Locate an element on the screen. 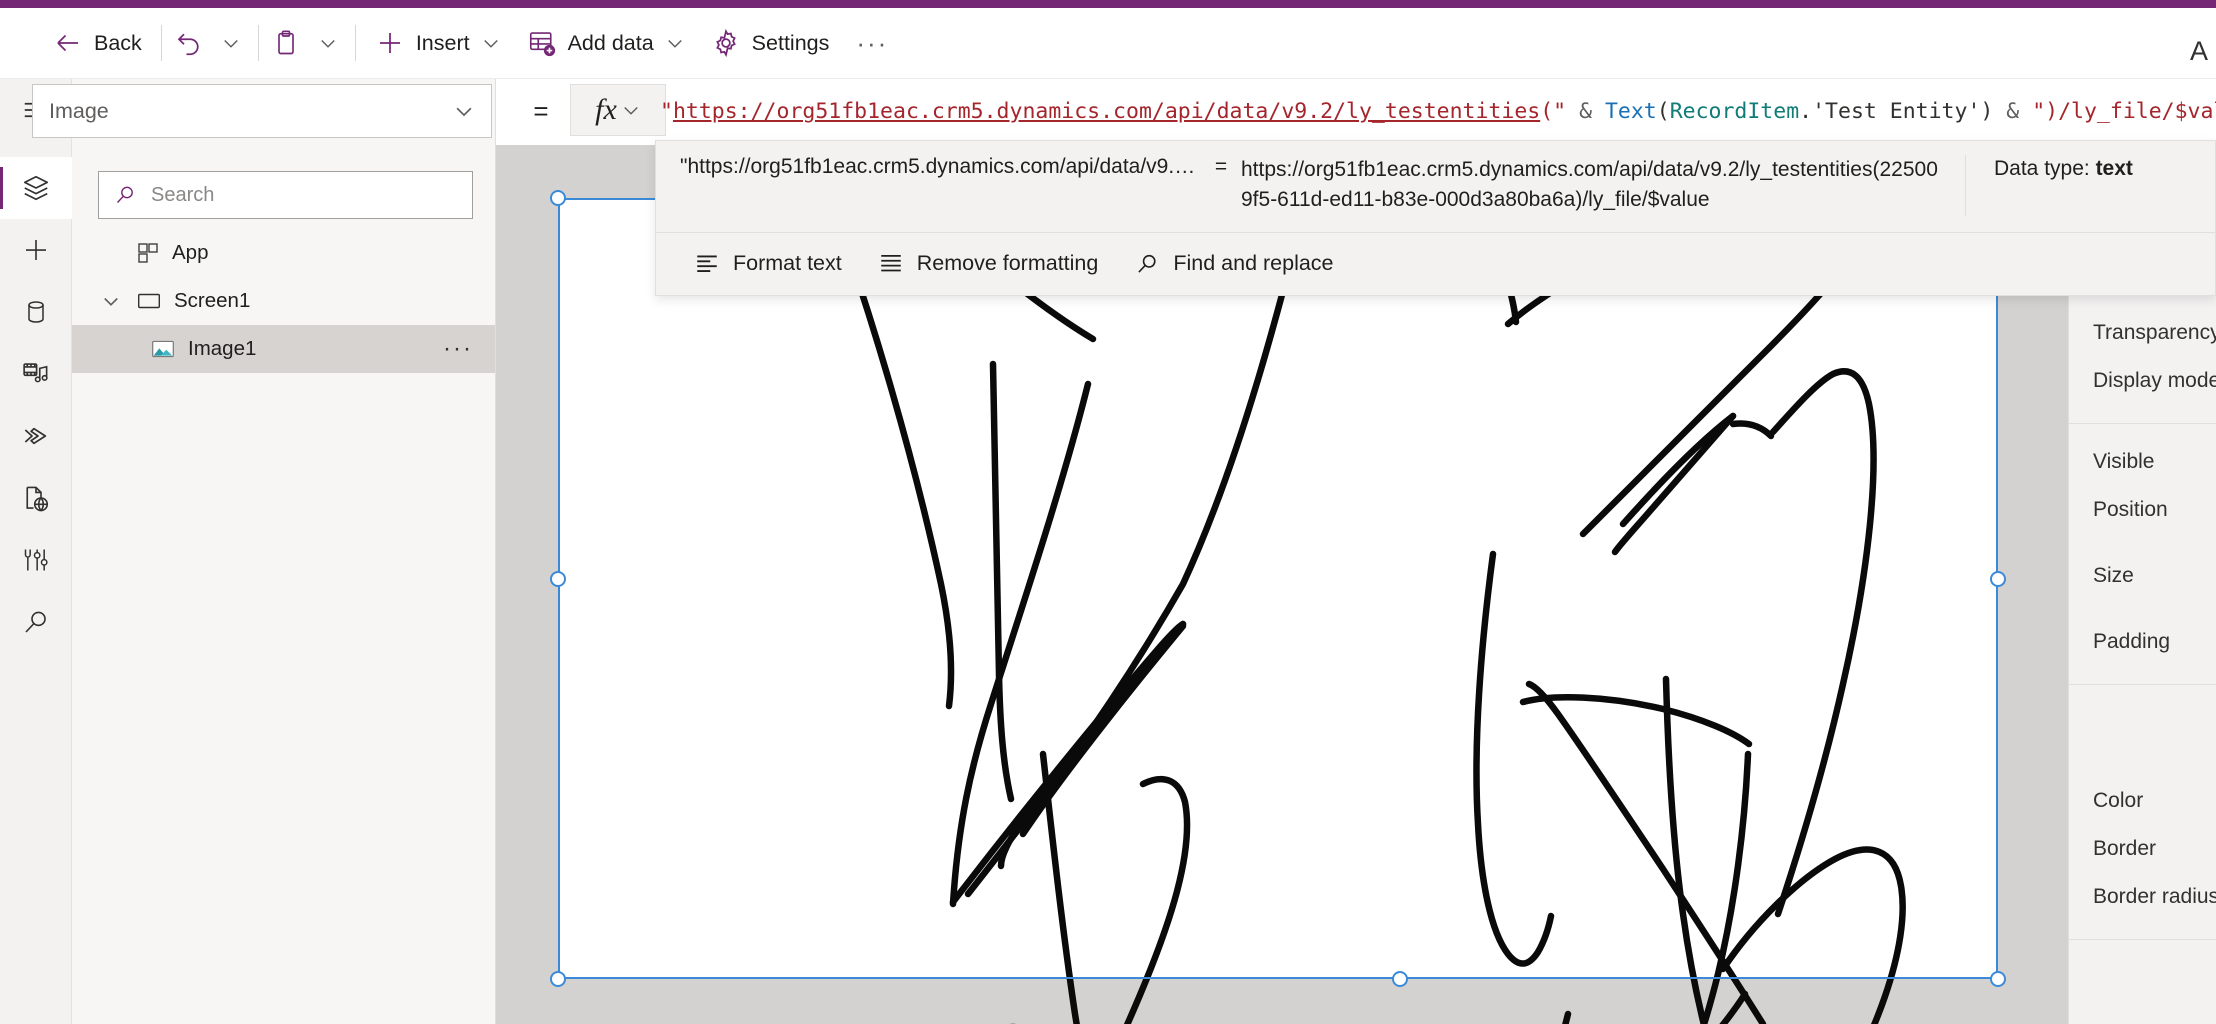  undo-icon is located at coordinates (189, 43).